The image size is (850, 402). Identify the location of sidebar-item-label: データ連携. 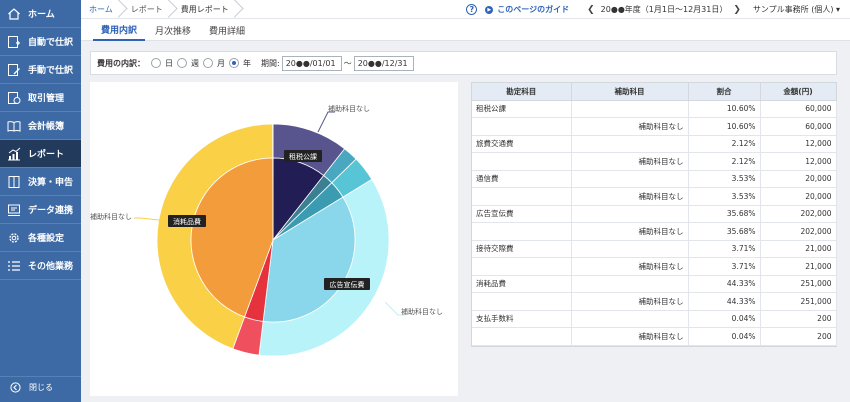
(51, 211).